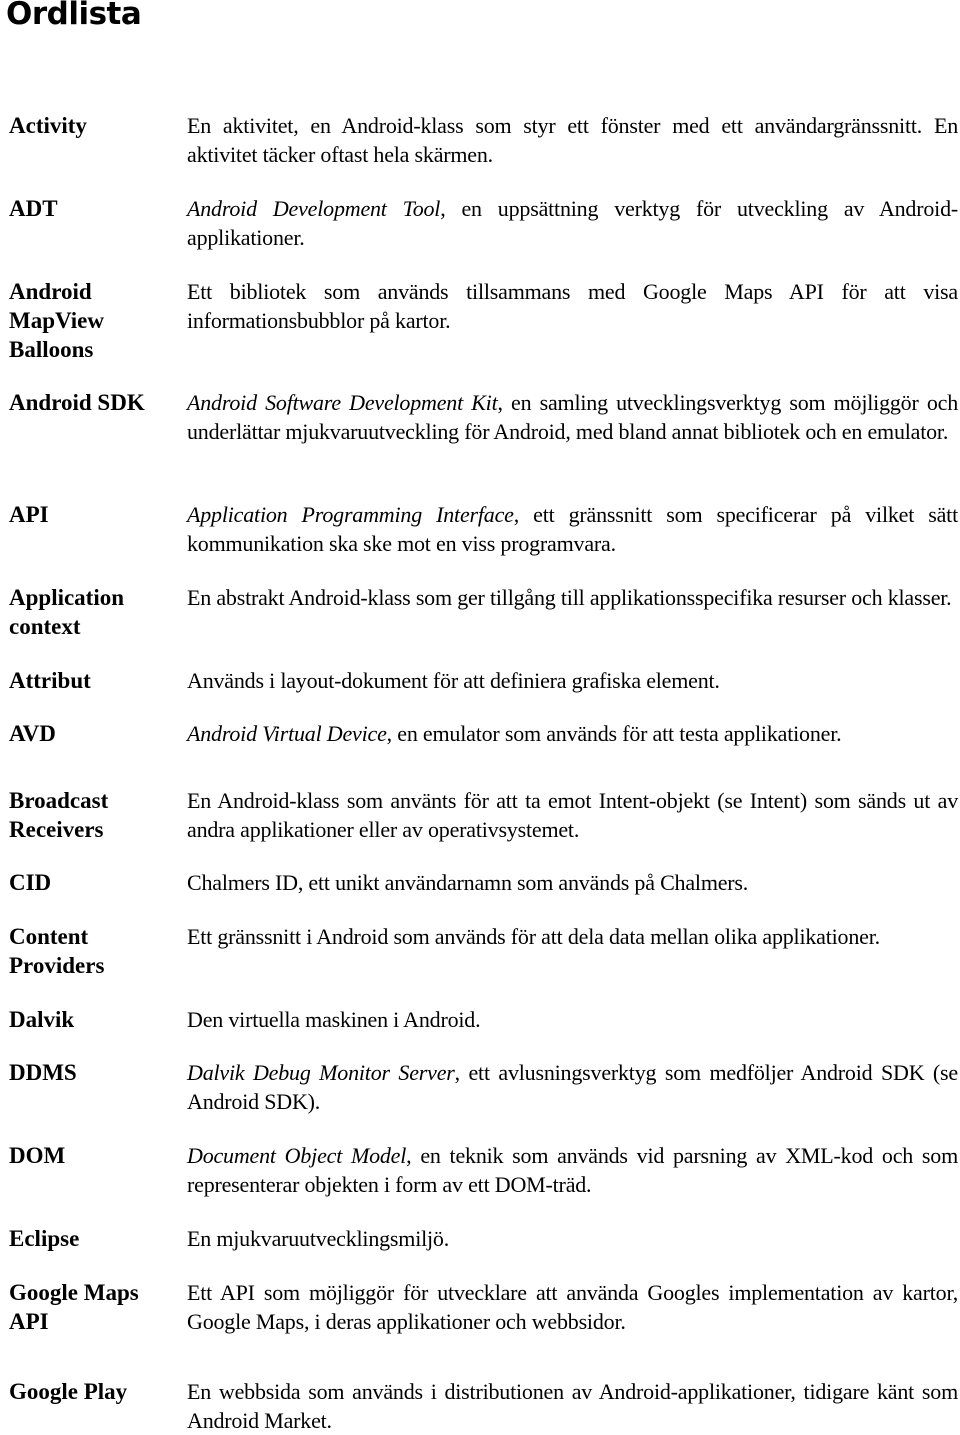 This screenshot has width=960, height=1435. I want to click on definition-expansion: Android Virtual Device, so click(287, 733).